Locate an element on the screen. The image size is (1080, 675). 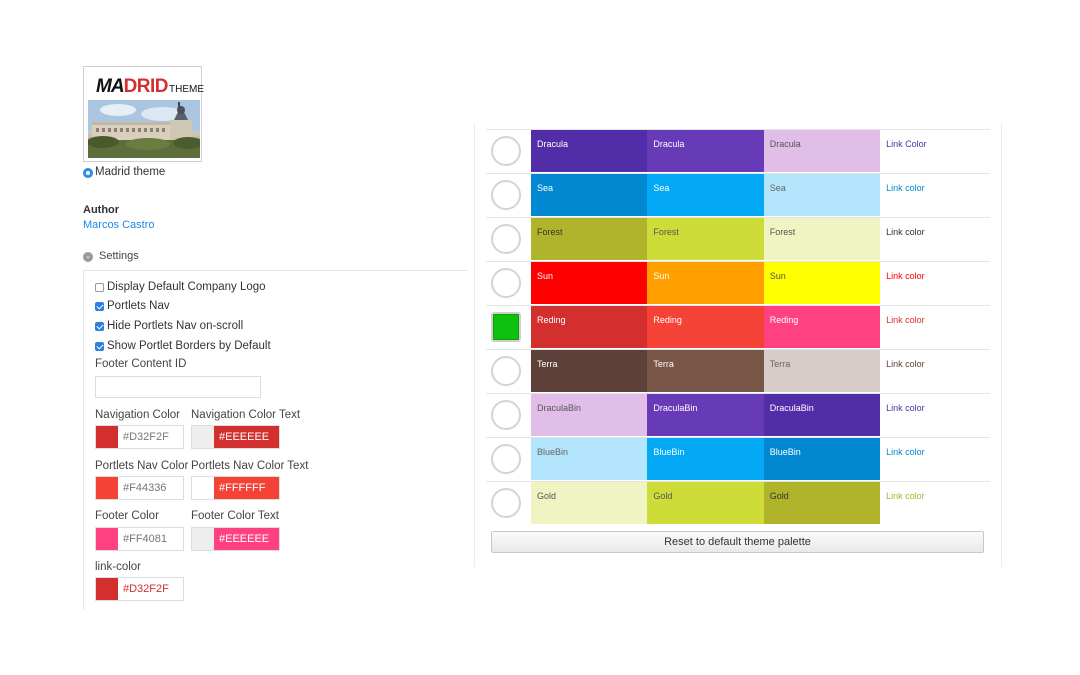
palette-row: Sea Sea Sea Link color is located at coordinates (738, 194).